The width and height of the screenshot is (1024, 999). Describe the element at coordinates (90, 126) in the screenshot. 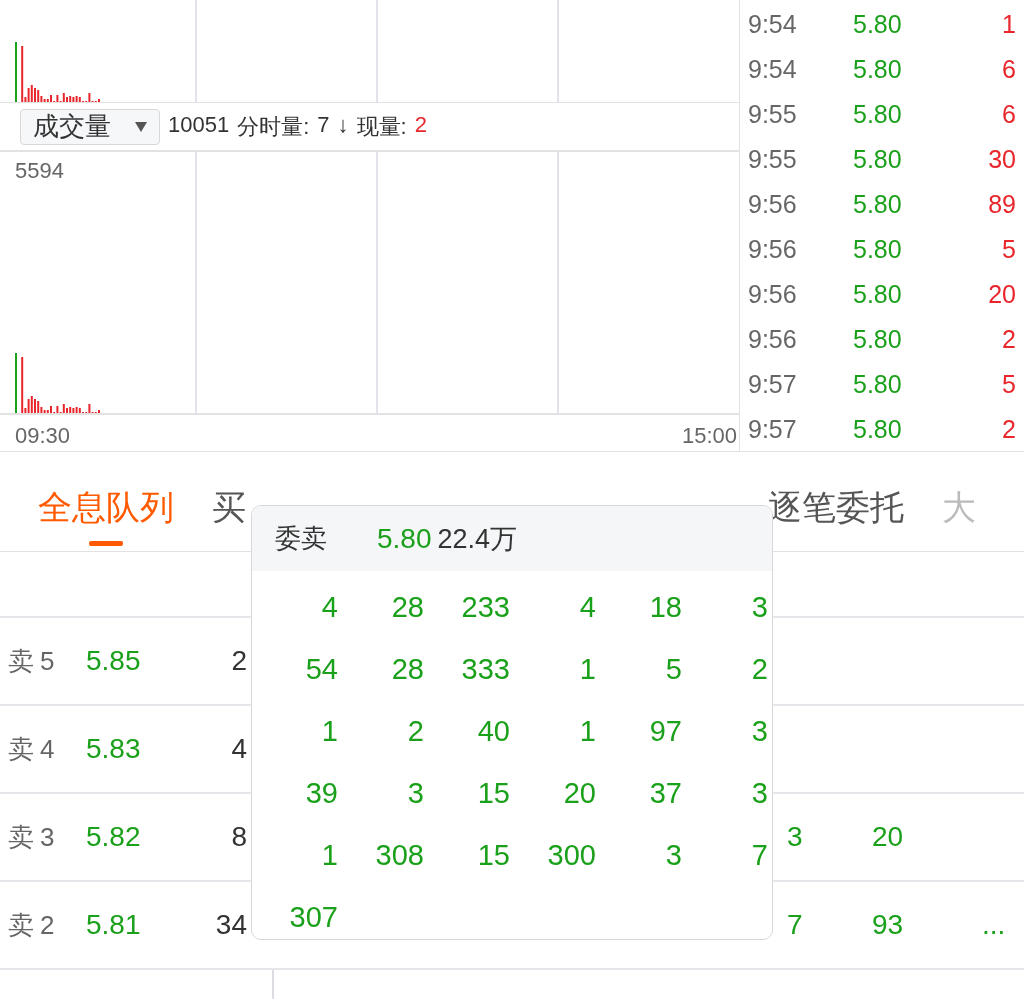

I see `indicator-dropdown: 成交量` at that location.